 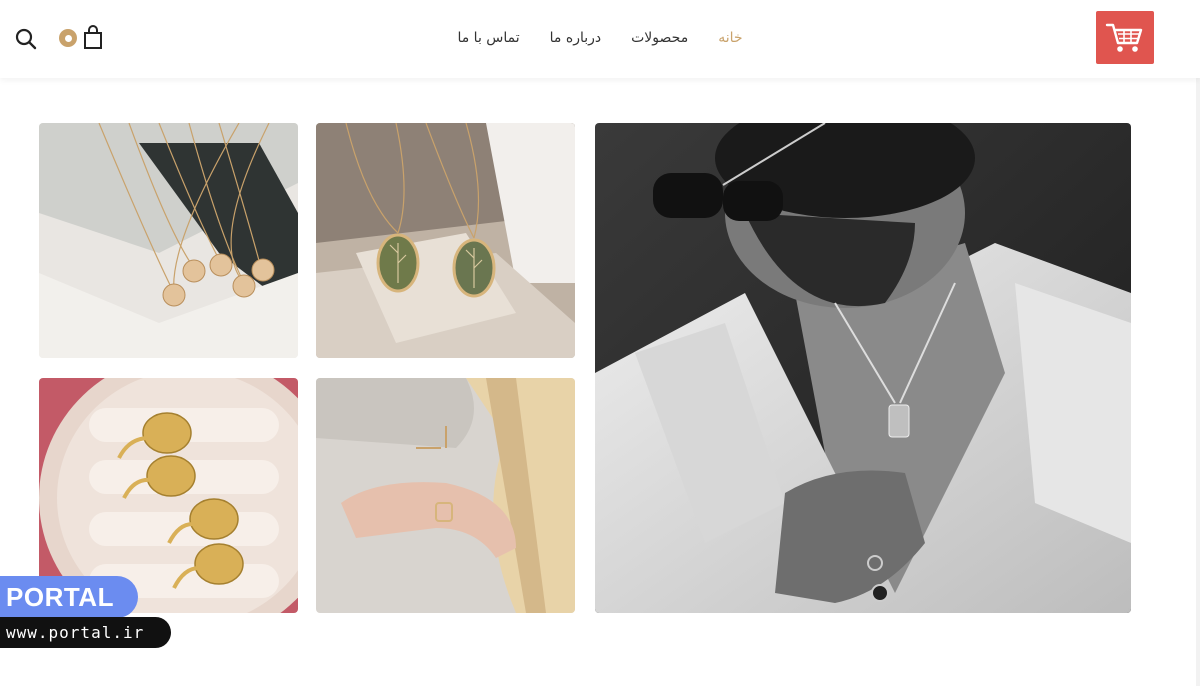 What do you see at coordinates (60, 596) in the screenshot?
I see `watermark-title: PORTAL` at bounding box center [60, 596].